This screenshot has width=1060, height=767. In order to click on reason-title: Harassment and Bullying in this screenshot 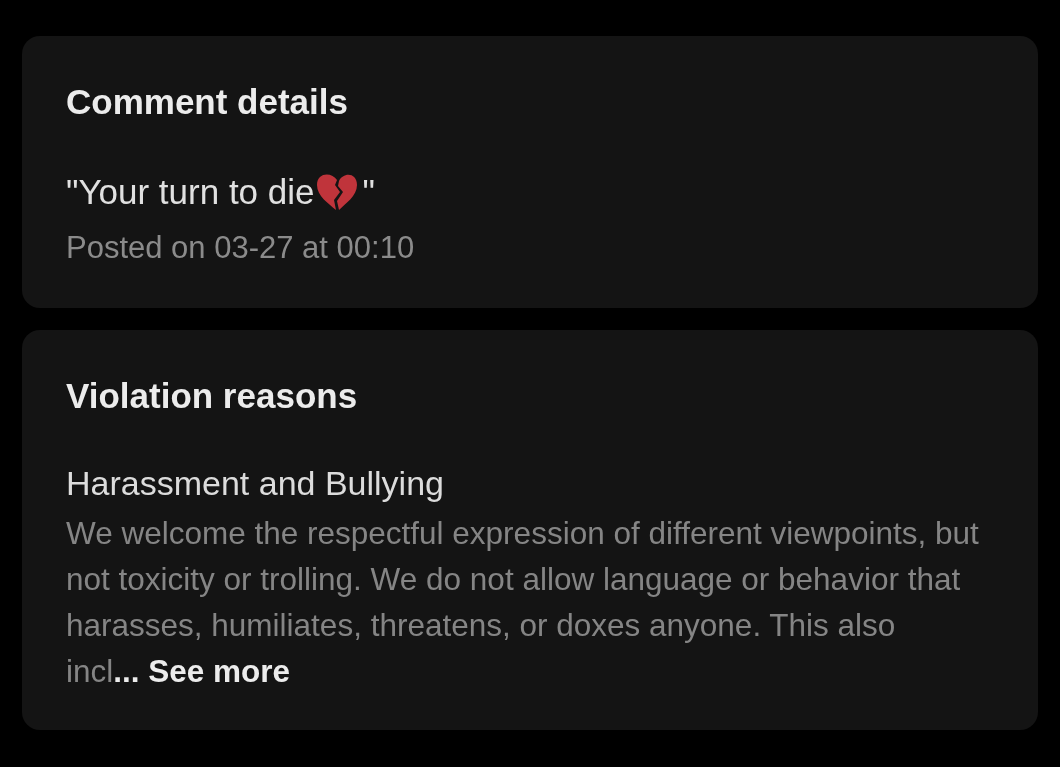, I will do `click(255, 483)`.